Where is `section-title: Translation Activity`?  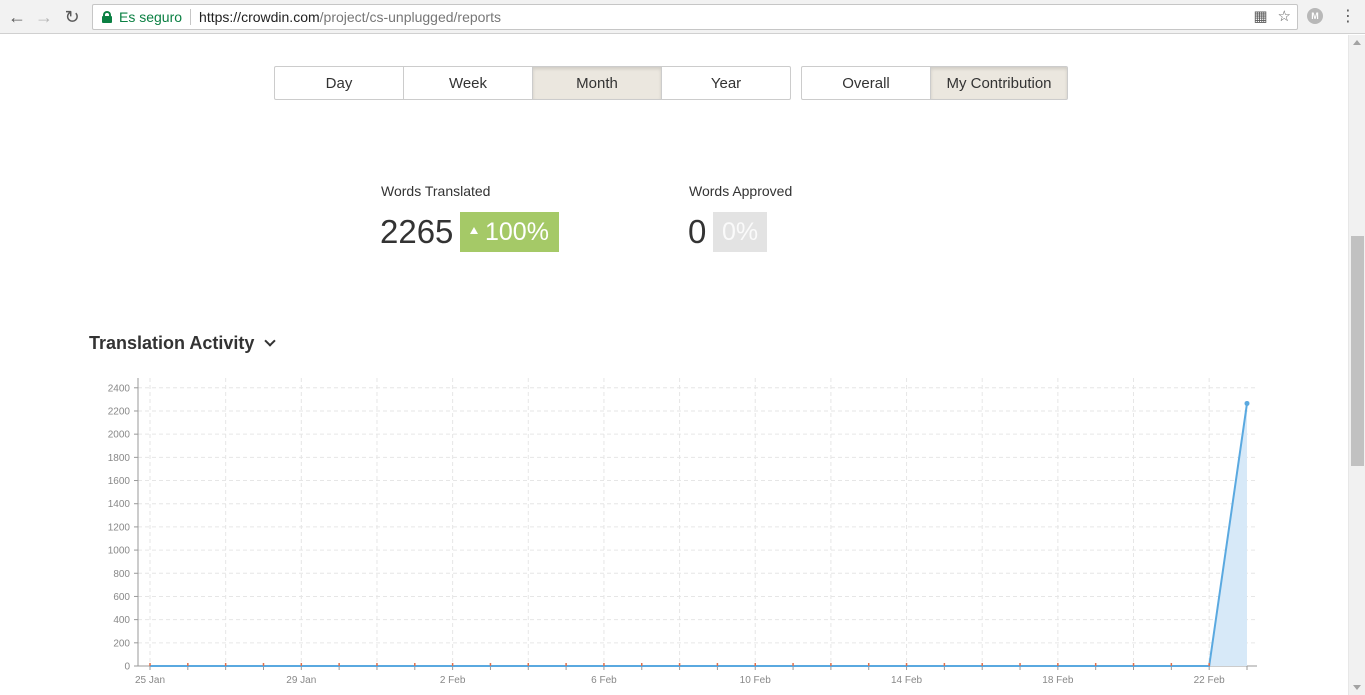 section-title: Translation Activity is located at coordinates (172, 343).